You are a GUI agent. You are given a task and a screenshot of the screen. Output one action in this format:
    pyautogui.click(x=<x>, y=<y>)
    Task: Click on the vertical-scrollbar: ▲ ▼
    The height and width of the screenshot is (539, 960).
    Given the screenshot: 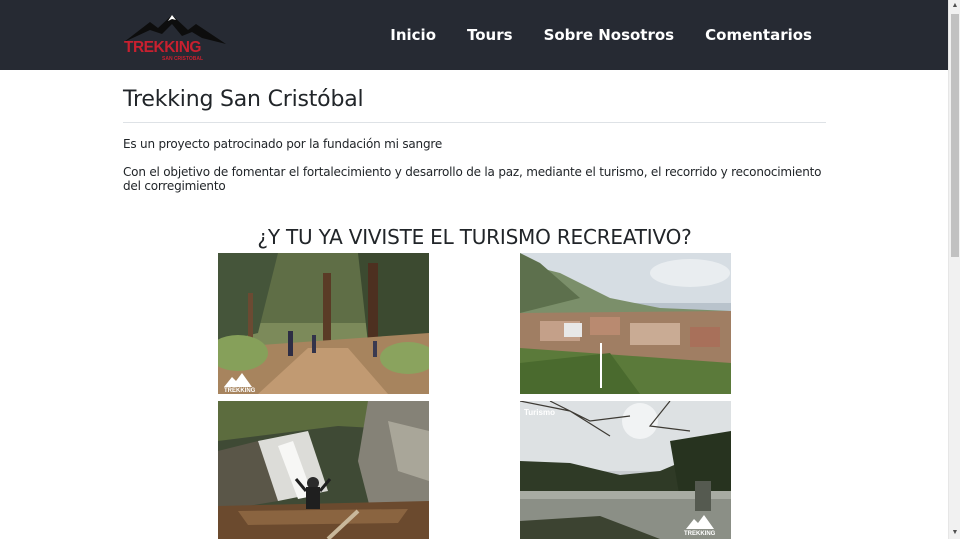 What is the action you would take?
    pyautogui.click(x=954, y=269)
    